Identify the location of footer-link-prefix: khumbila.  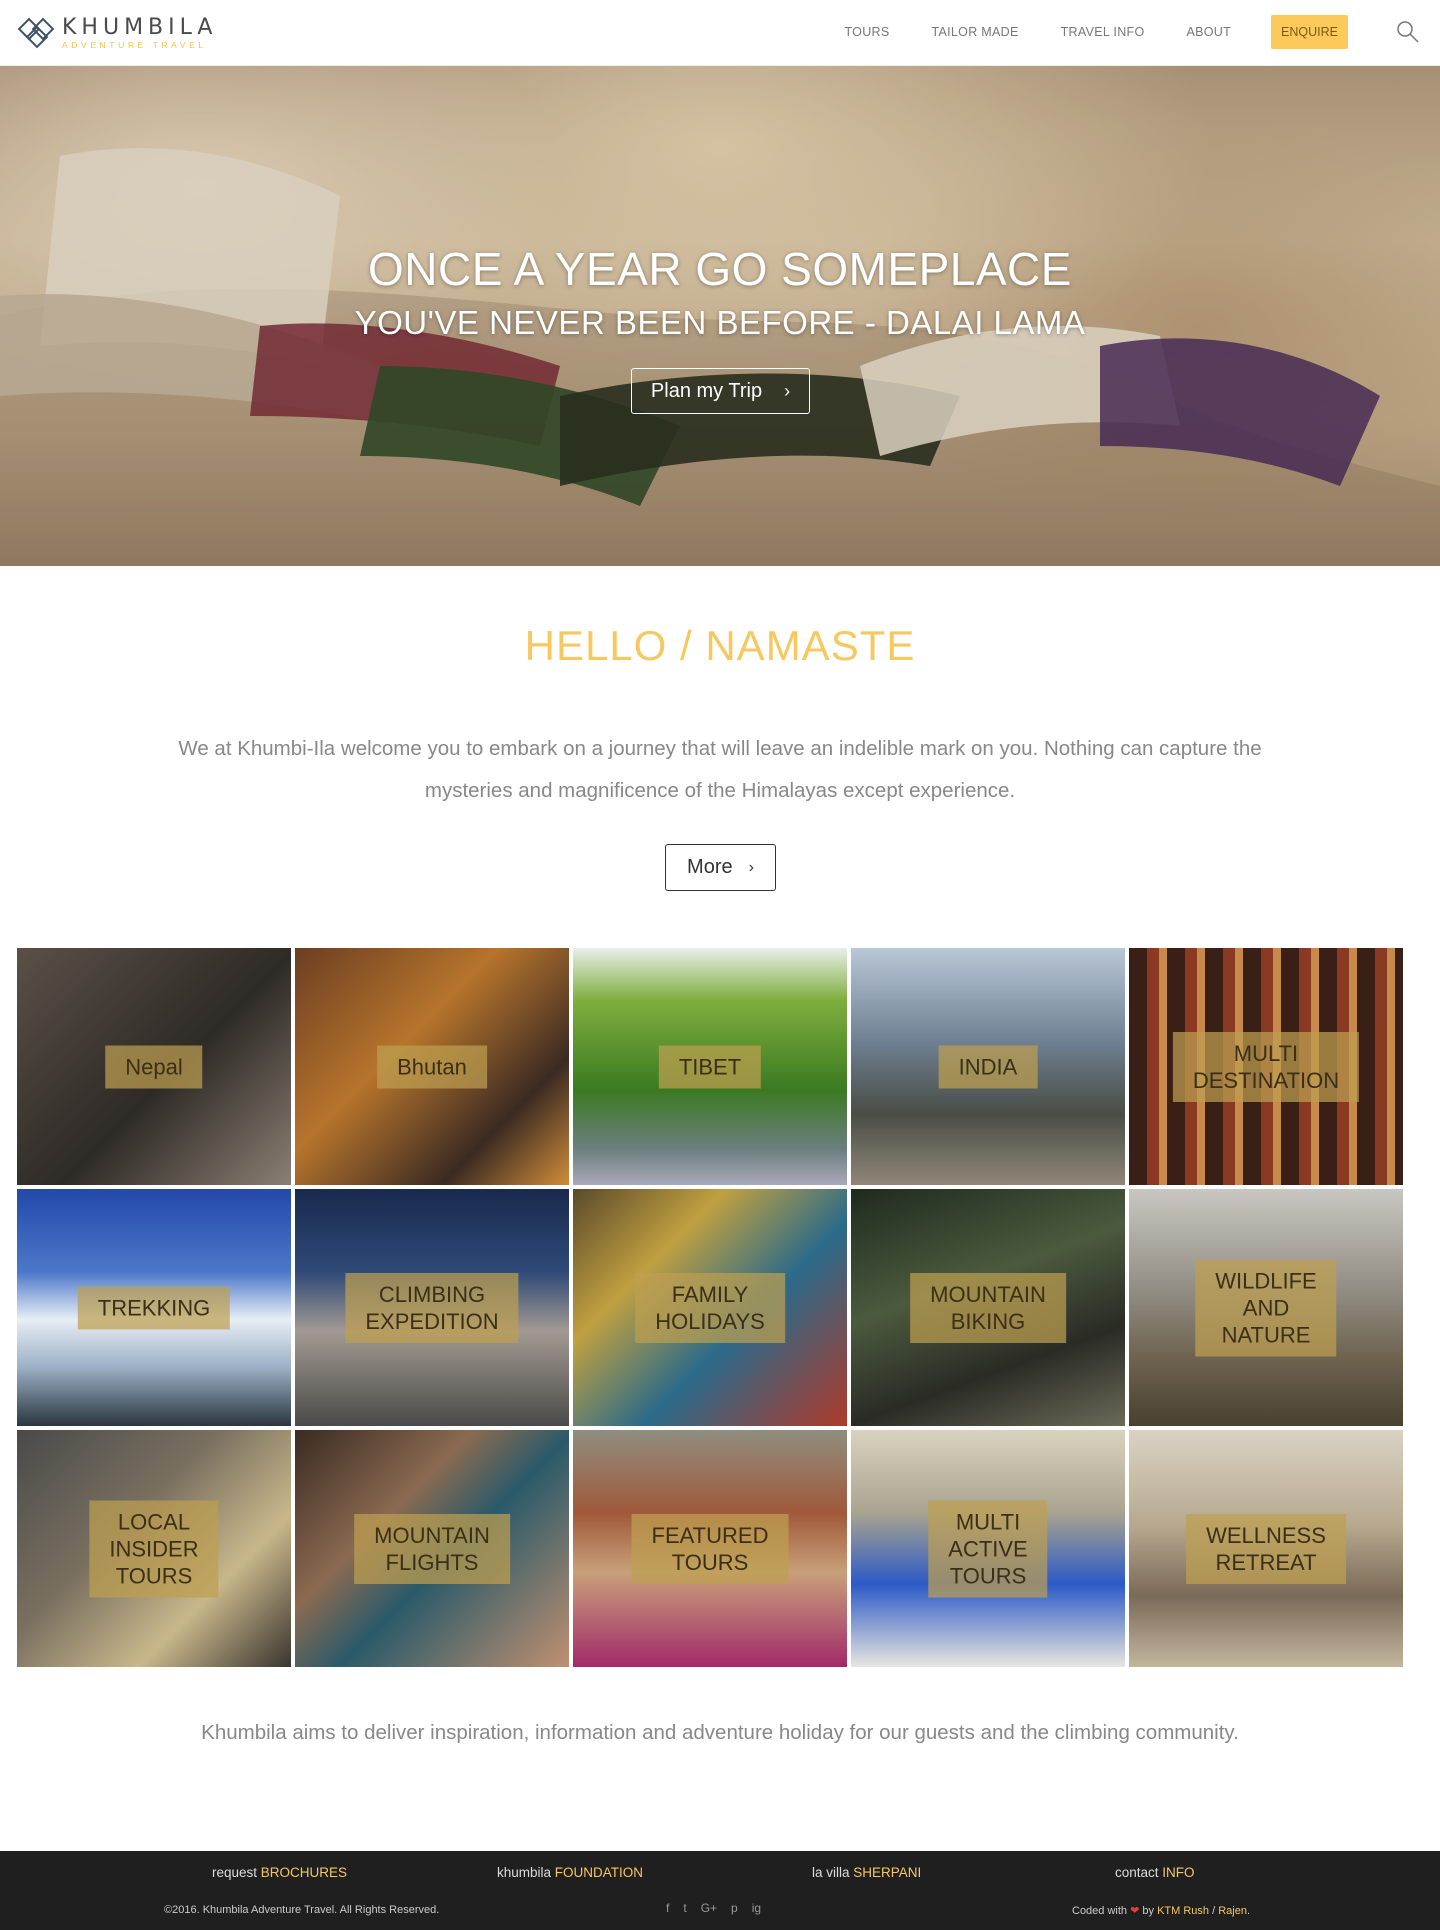
(524, 1872).